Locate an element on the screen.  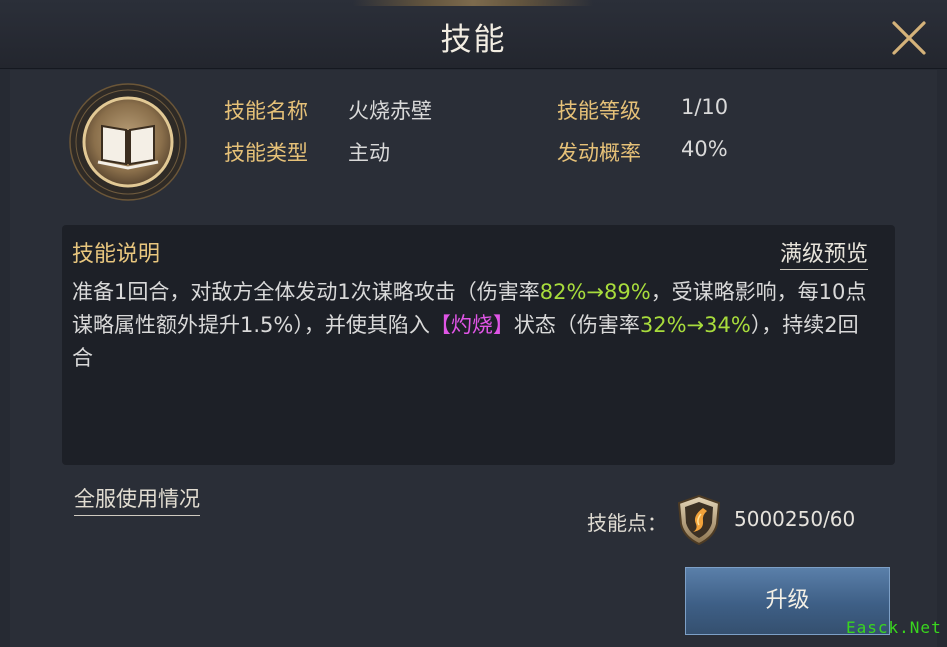
desc-segment: 状态（伤害率 is located at coordinates (576, 325).